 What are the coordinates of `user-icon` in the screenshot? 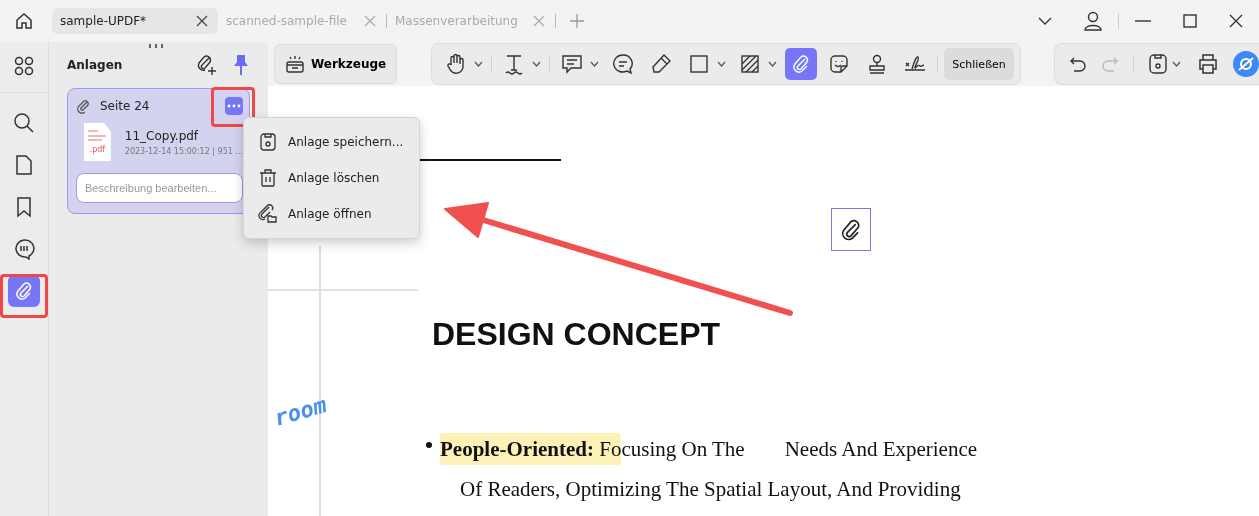 It's located at (1093, 21).